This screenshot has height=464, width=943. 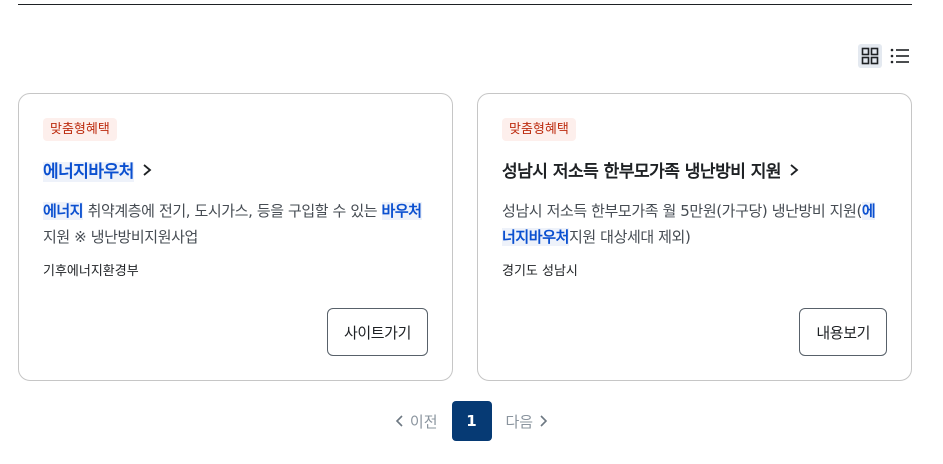 I want to click on list-view-button, so click(x=900, y=56).